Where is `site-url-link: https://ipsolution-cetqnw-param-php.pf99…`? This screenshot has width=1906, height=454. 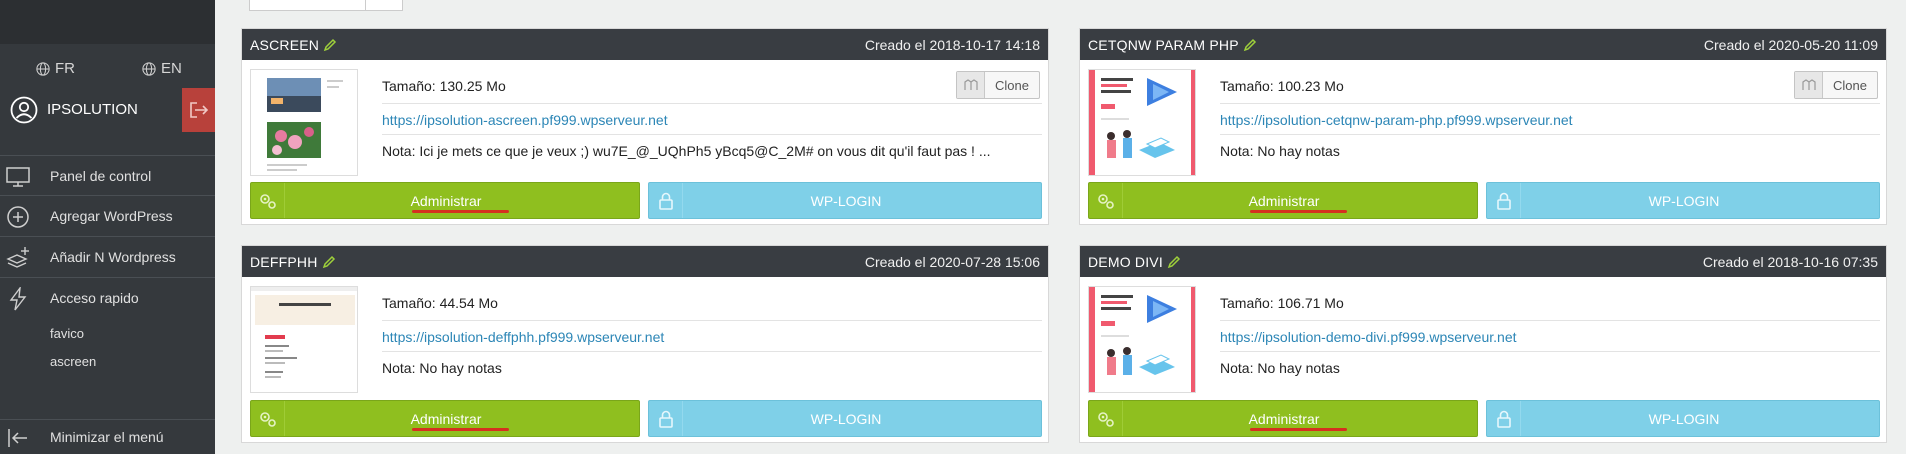
site-url-link: https://ipsolution-cetqnw-param-php.pf99… is located at coordinates (1396, 120).